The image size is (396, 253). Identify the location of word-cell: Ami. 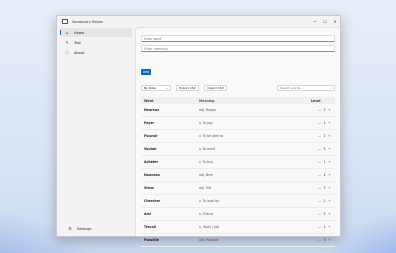
(147, 214).